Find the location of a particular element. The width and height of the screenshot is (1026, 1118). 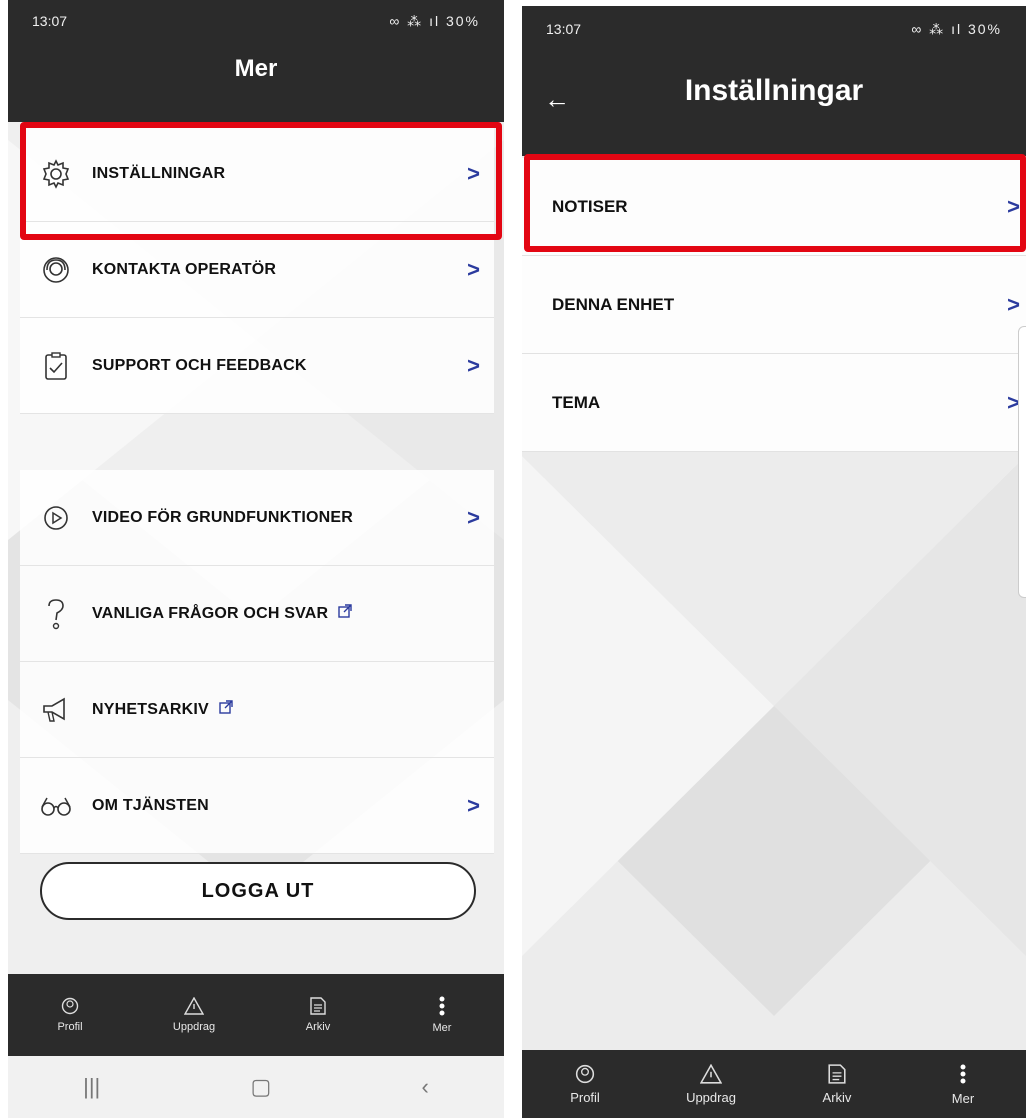

menu-item-support-feedback: SUPPORT OCH FEEDBACK > is located at coordinates (257, 366).